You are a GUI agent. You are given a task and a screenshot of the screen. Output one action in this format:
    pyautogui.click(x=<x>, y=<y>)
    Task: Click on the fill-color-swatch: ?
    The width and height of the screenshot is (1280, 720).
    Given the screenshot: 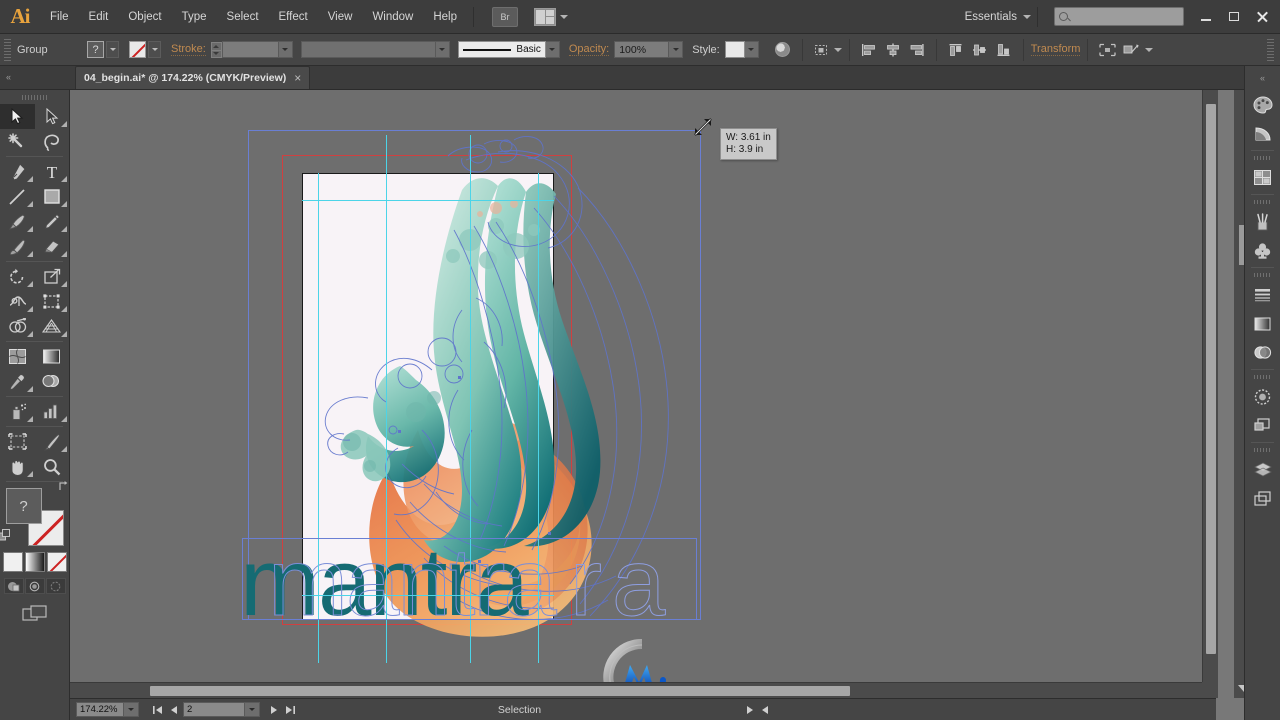 What is the action you would take?
    pyautogui.click(x=23, y=506)
    